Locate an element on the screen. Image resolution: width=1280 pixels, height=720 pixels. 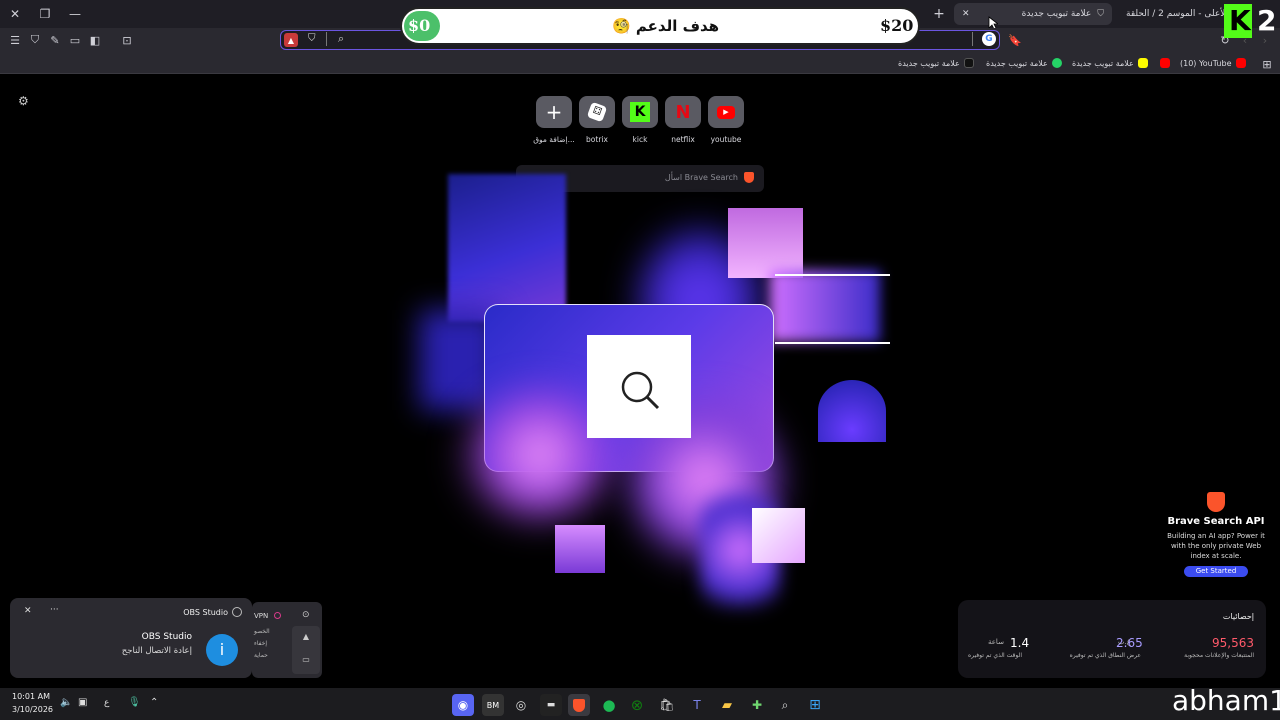
windows-start-icon: ⊞ is located at coordinates (815, 705).